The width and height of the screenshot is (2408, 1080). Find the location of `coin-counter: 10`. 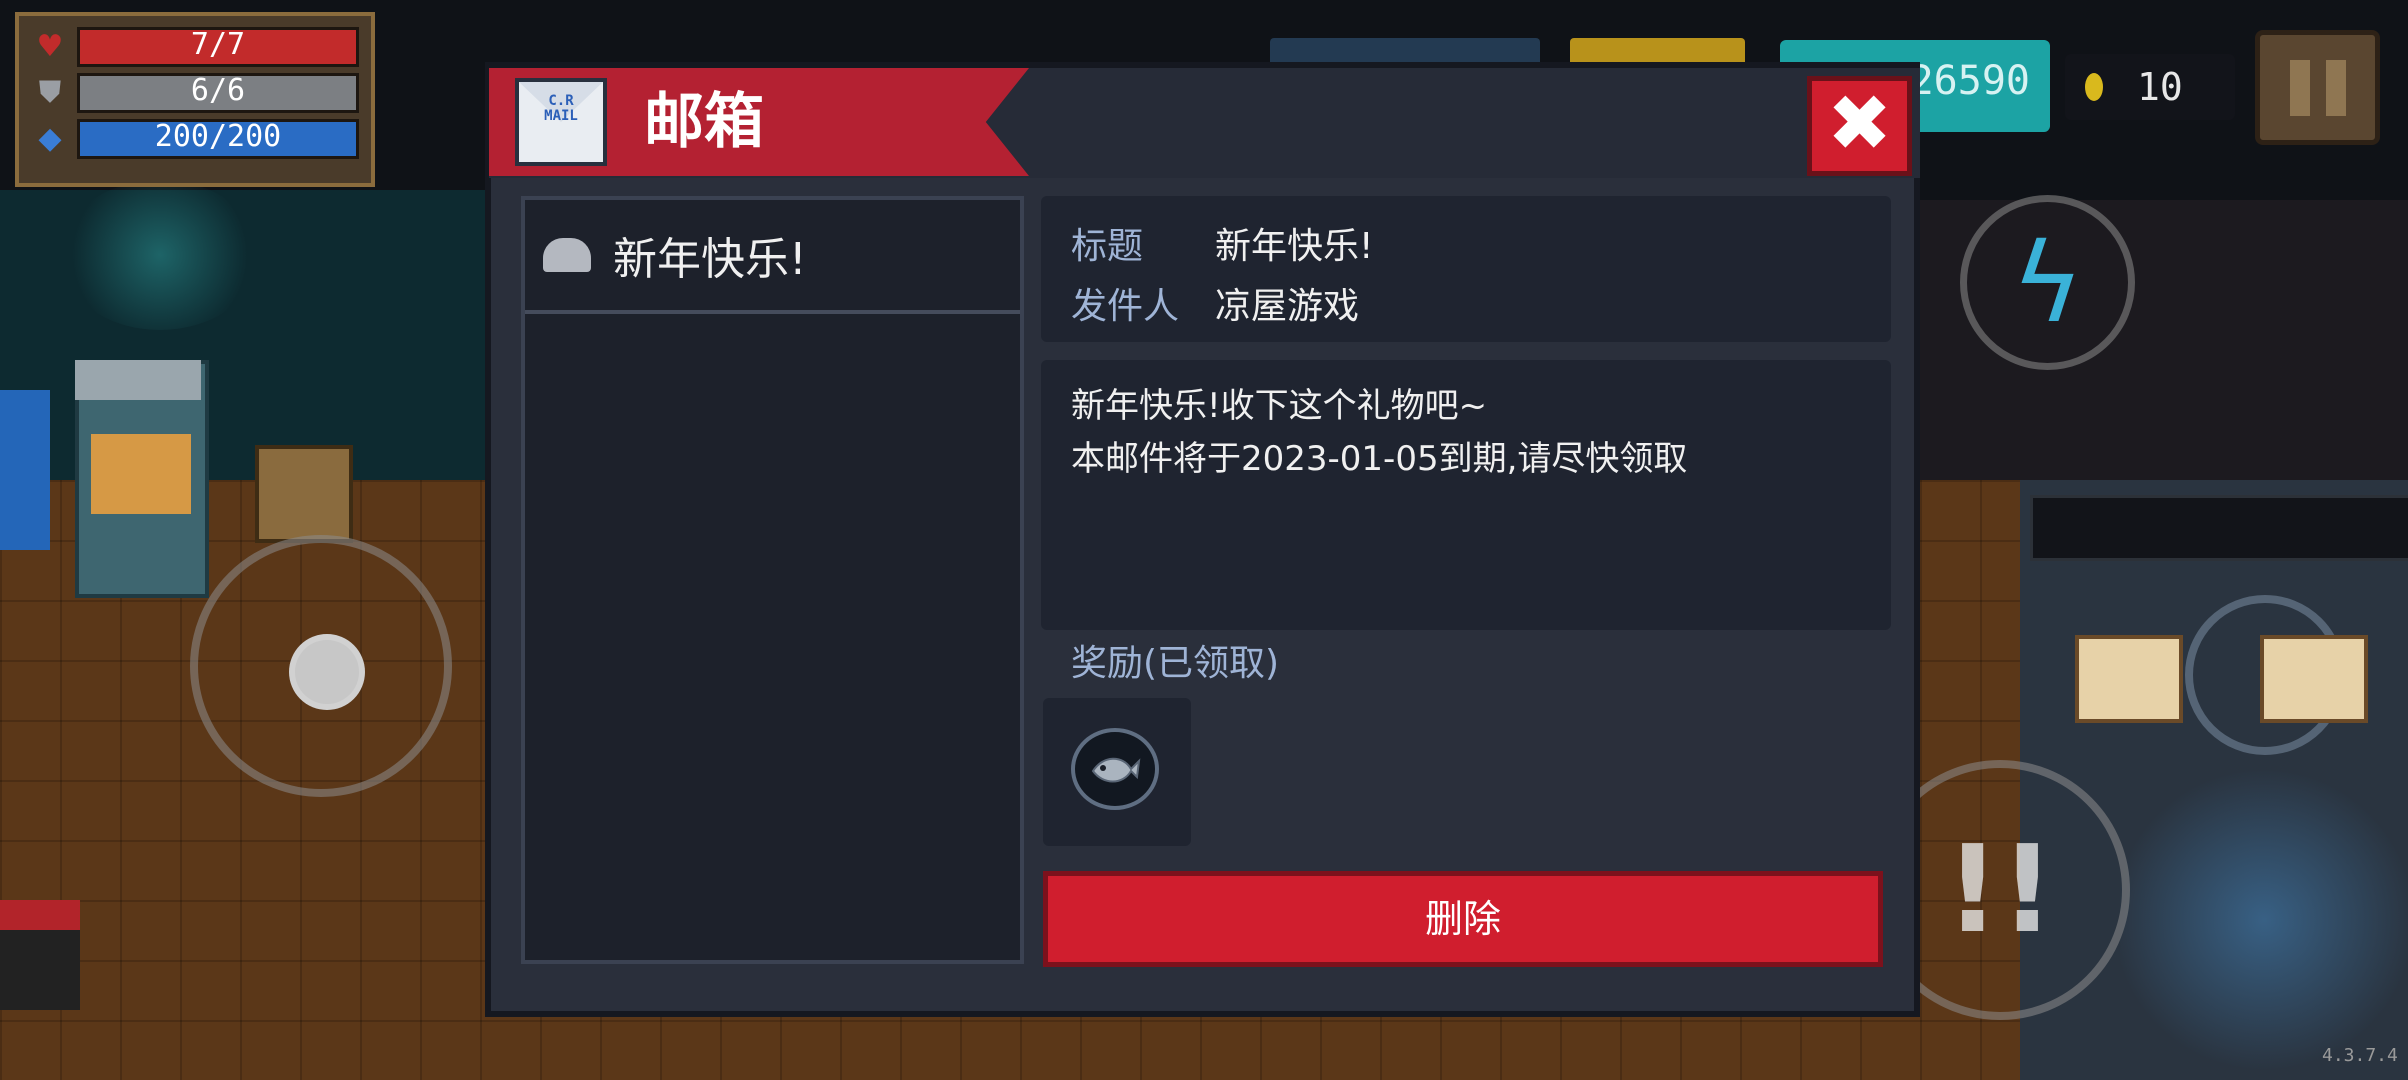

coin-counter: 10 is located at coordinates (2150, 87).